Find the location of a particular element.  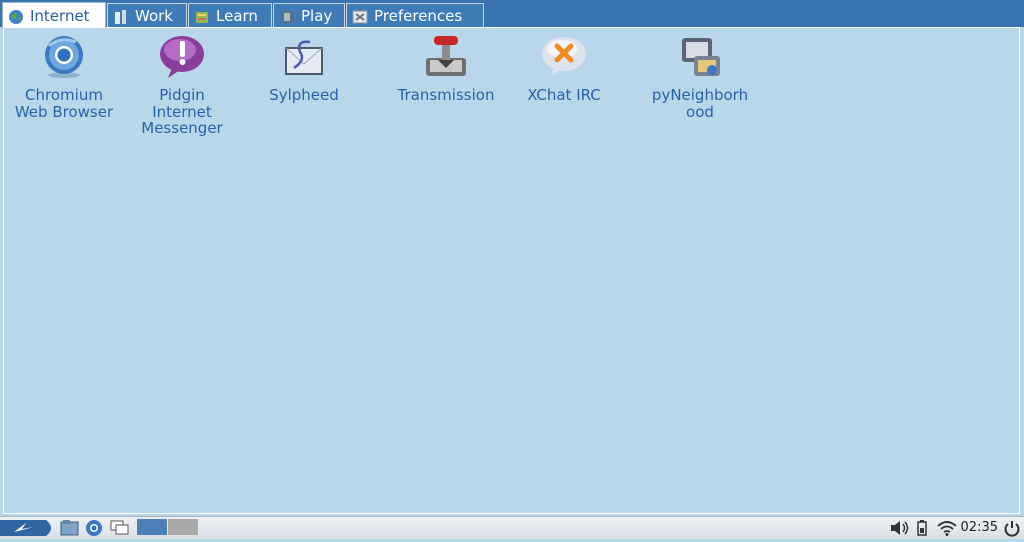

sylpheed-icon is located at coordinates (304, 57).